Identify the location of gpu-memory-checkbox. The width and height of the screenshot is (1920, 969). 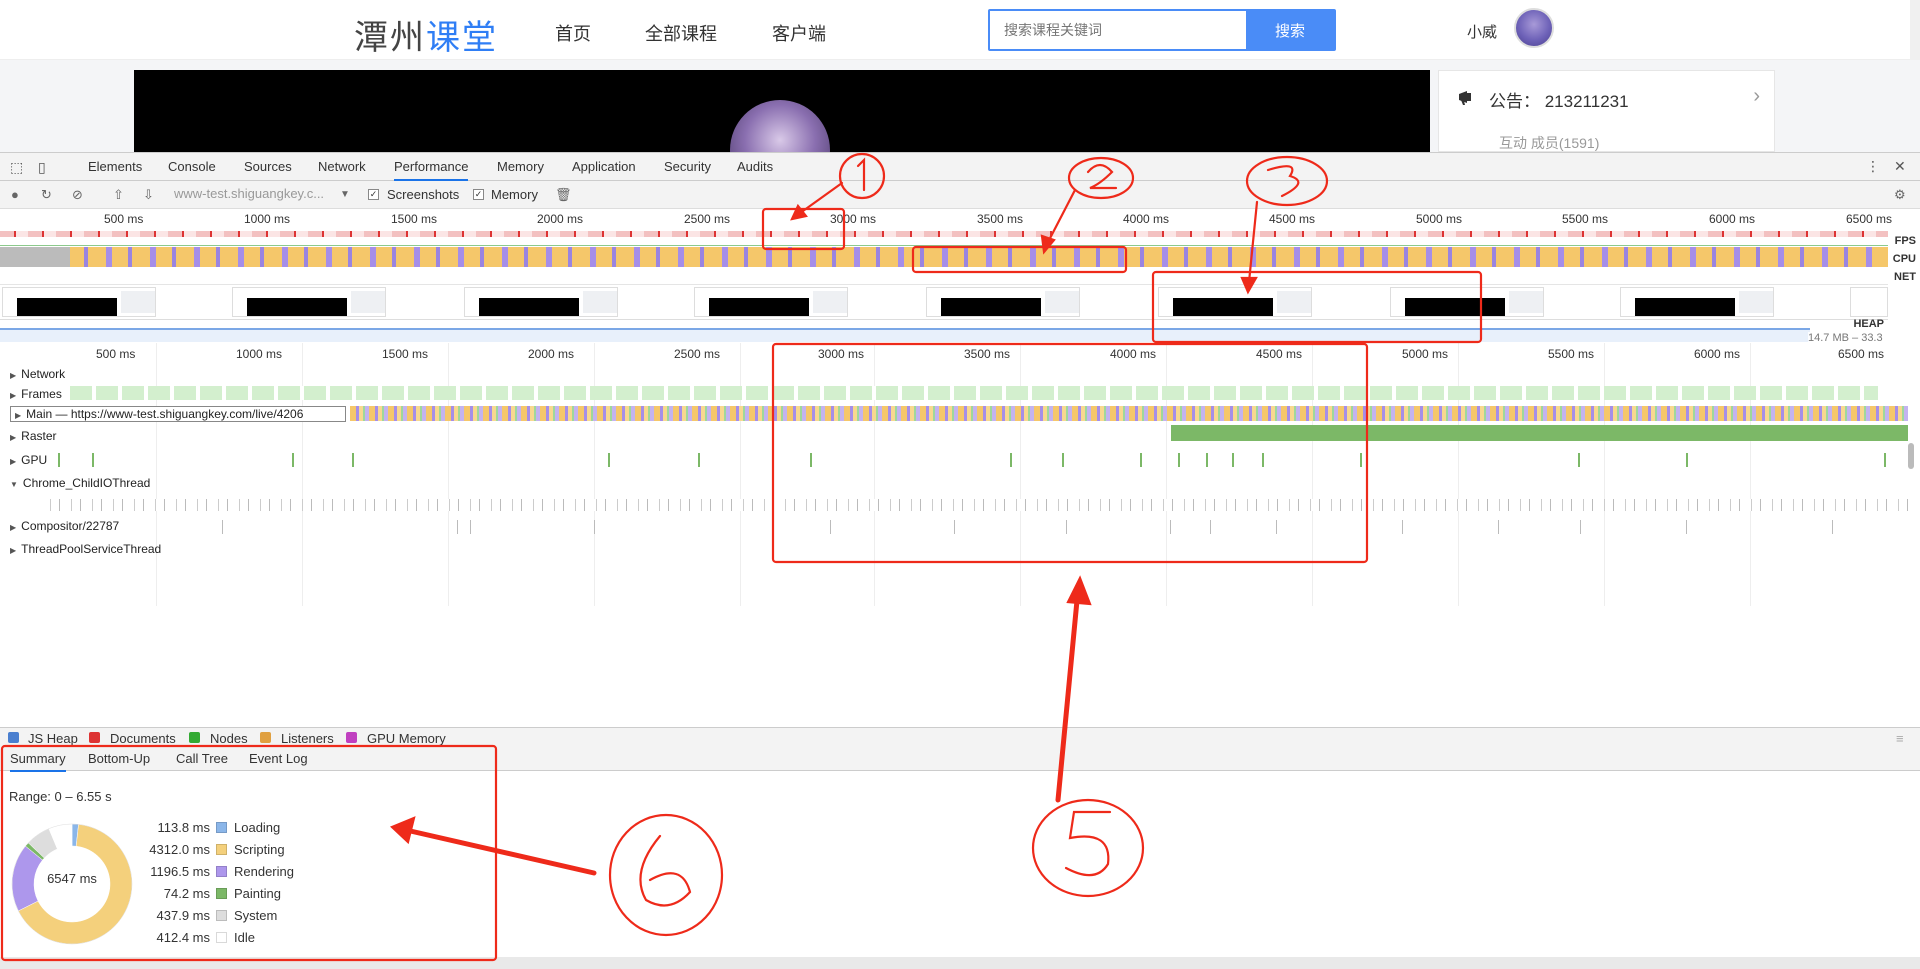
(351, 737).